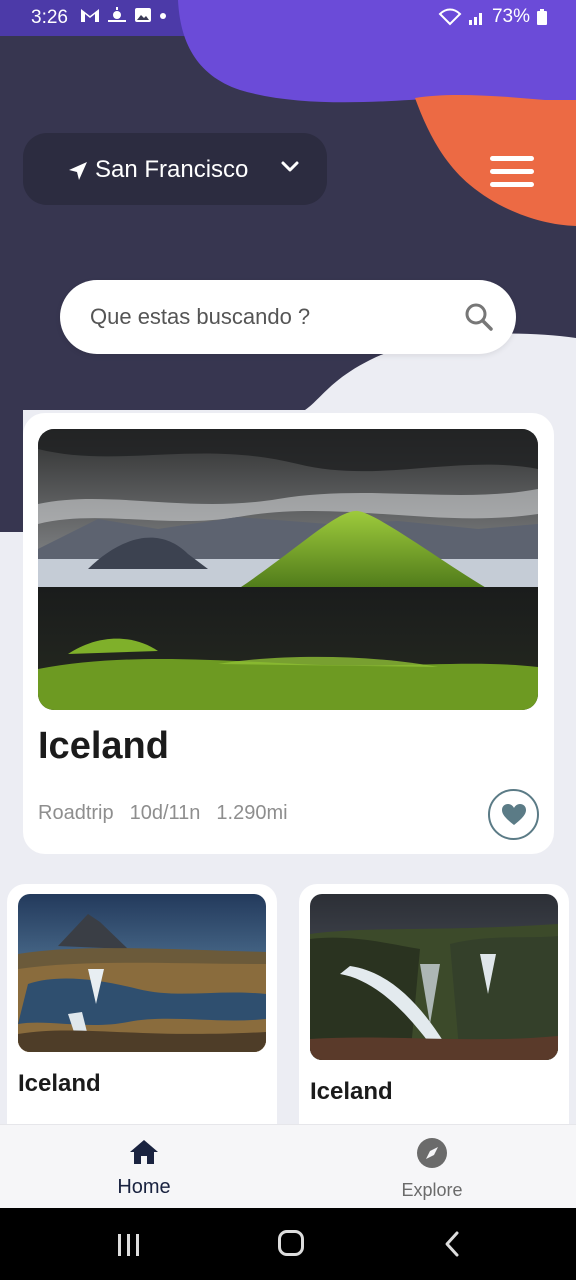 The image size is (576, 1280). What do you see at coordinates (129, 1245) in the screenshot?
I see `recent-apps-icon` at bounding box center [129, 1245].